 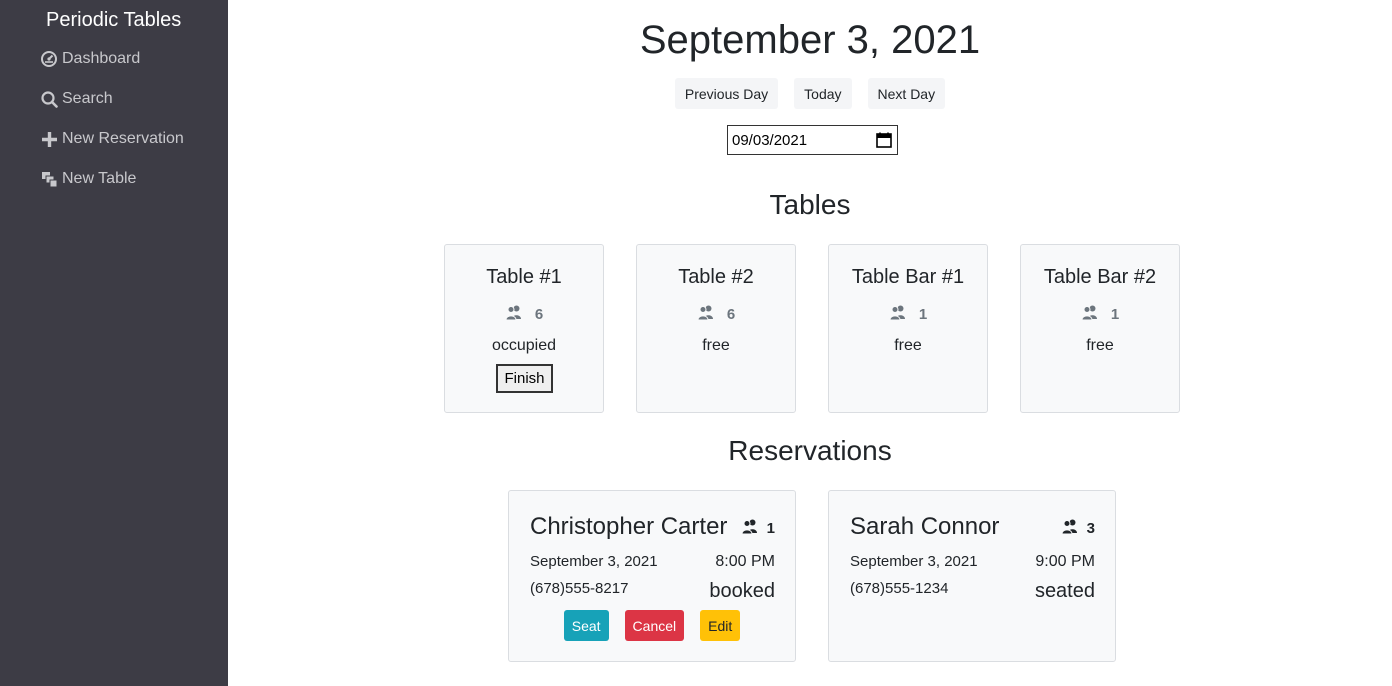 What do you see at coordinates (579, 588) in the screenshot?
I see `reservation-phone: (678)555-8217` at bounding box center [579, 588].